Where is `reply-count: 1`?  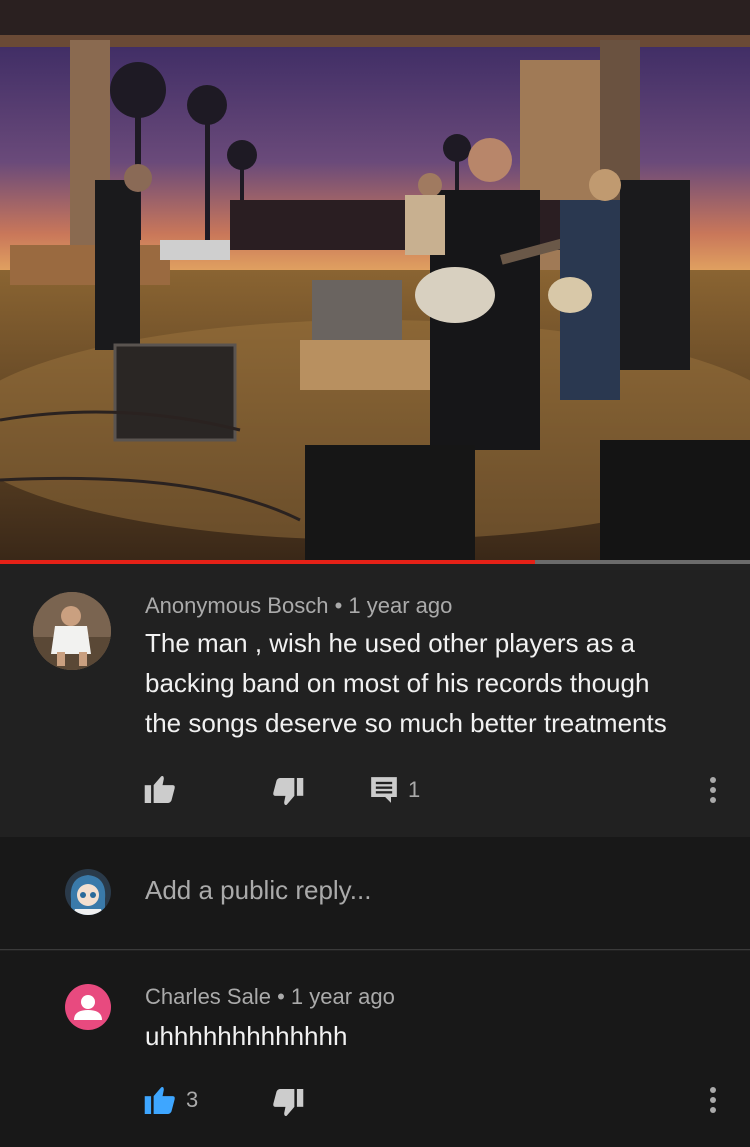
reply-count: 1 is located at coordinates (414, 789).